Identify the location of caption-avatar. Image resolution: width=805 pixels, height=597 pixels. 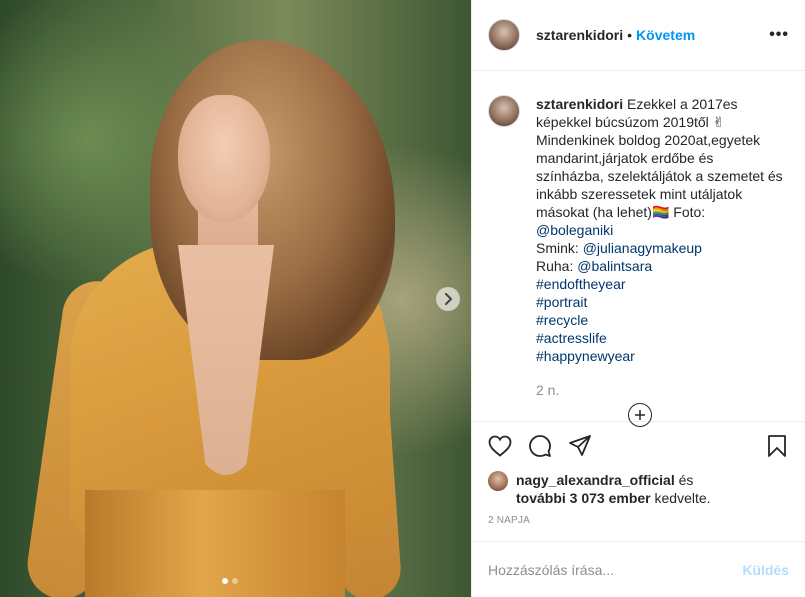
(504, 111).